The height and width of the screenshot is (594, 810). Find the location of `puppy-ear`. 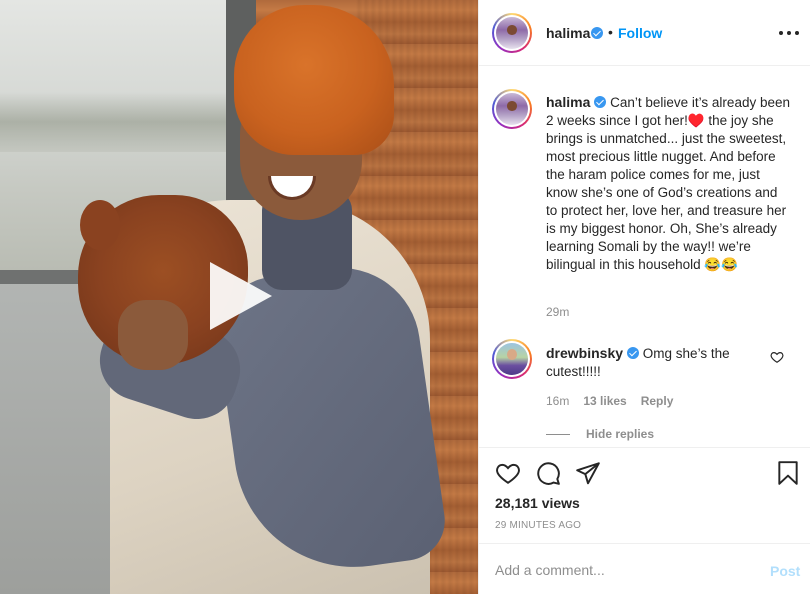

puppy-ear is located at coordinates (100, 225).